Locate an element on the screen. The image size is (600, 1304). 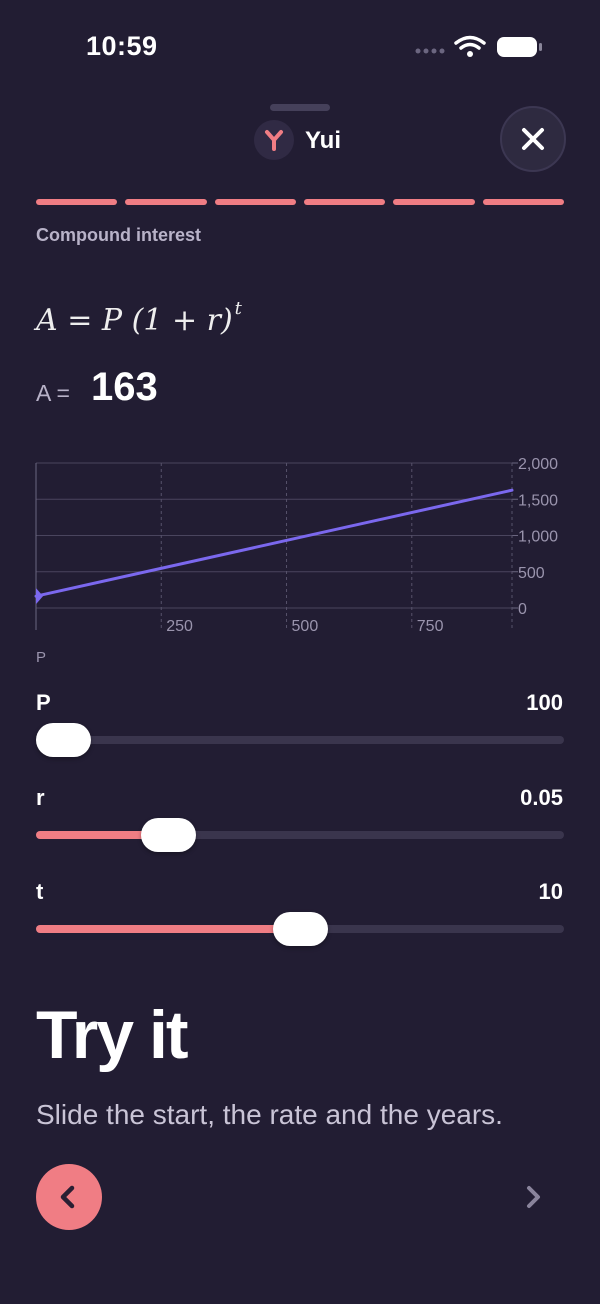
subtitle: Slide the start, the rate and the years. is located at coordinates (269, 1114).